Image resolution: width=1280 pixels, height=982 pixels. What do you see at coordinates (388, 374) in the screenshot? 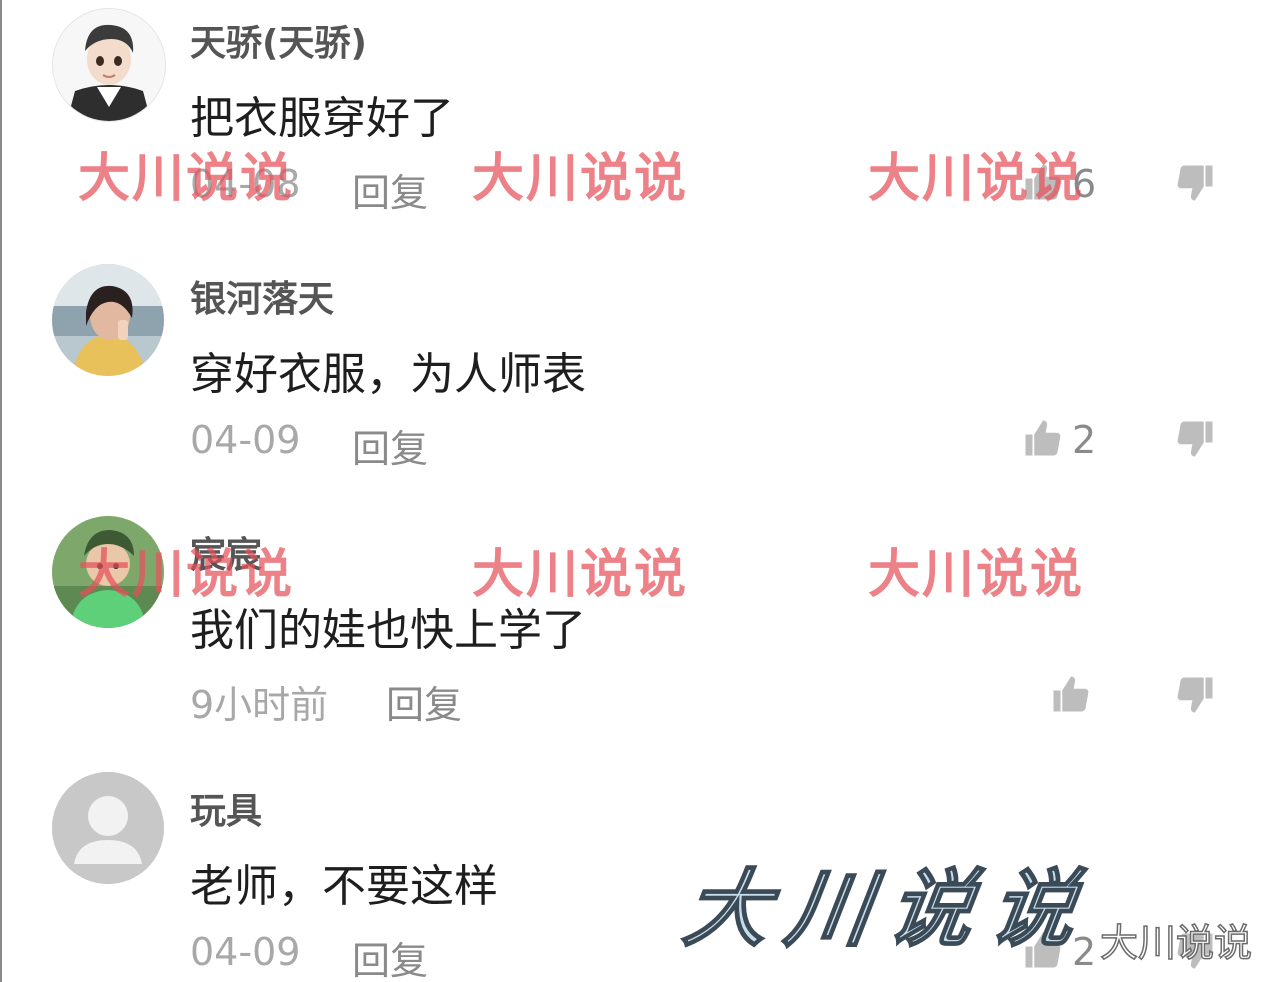
I see `comment-text: 穿好衣服，为人师表` at bounding box center [388, 374].